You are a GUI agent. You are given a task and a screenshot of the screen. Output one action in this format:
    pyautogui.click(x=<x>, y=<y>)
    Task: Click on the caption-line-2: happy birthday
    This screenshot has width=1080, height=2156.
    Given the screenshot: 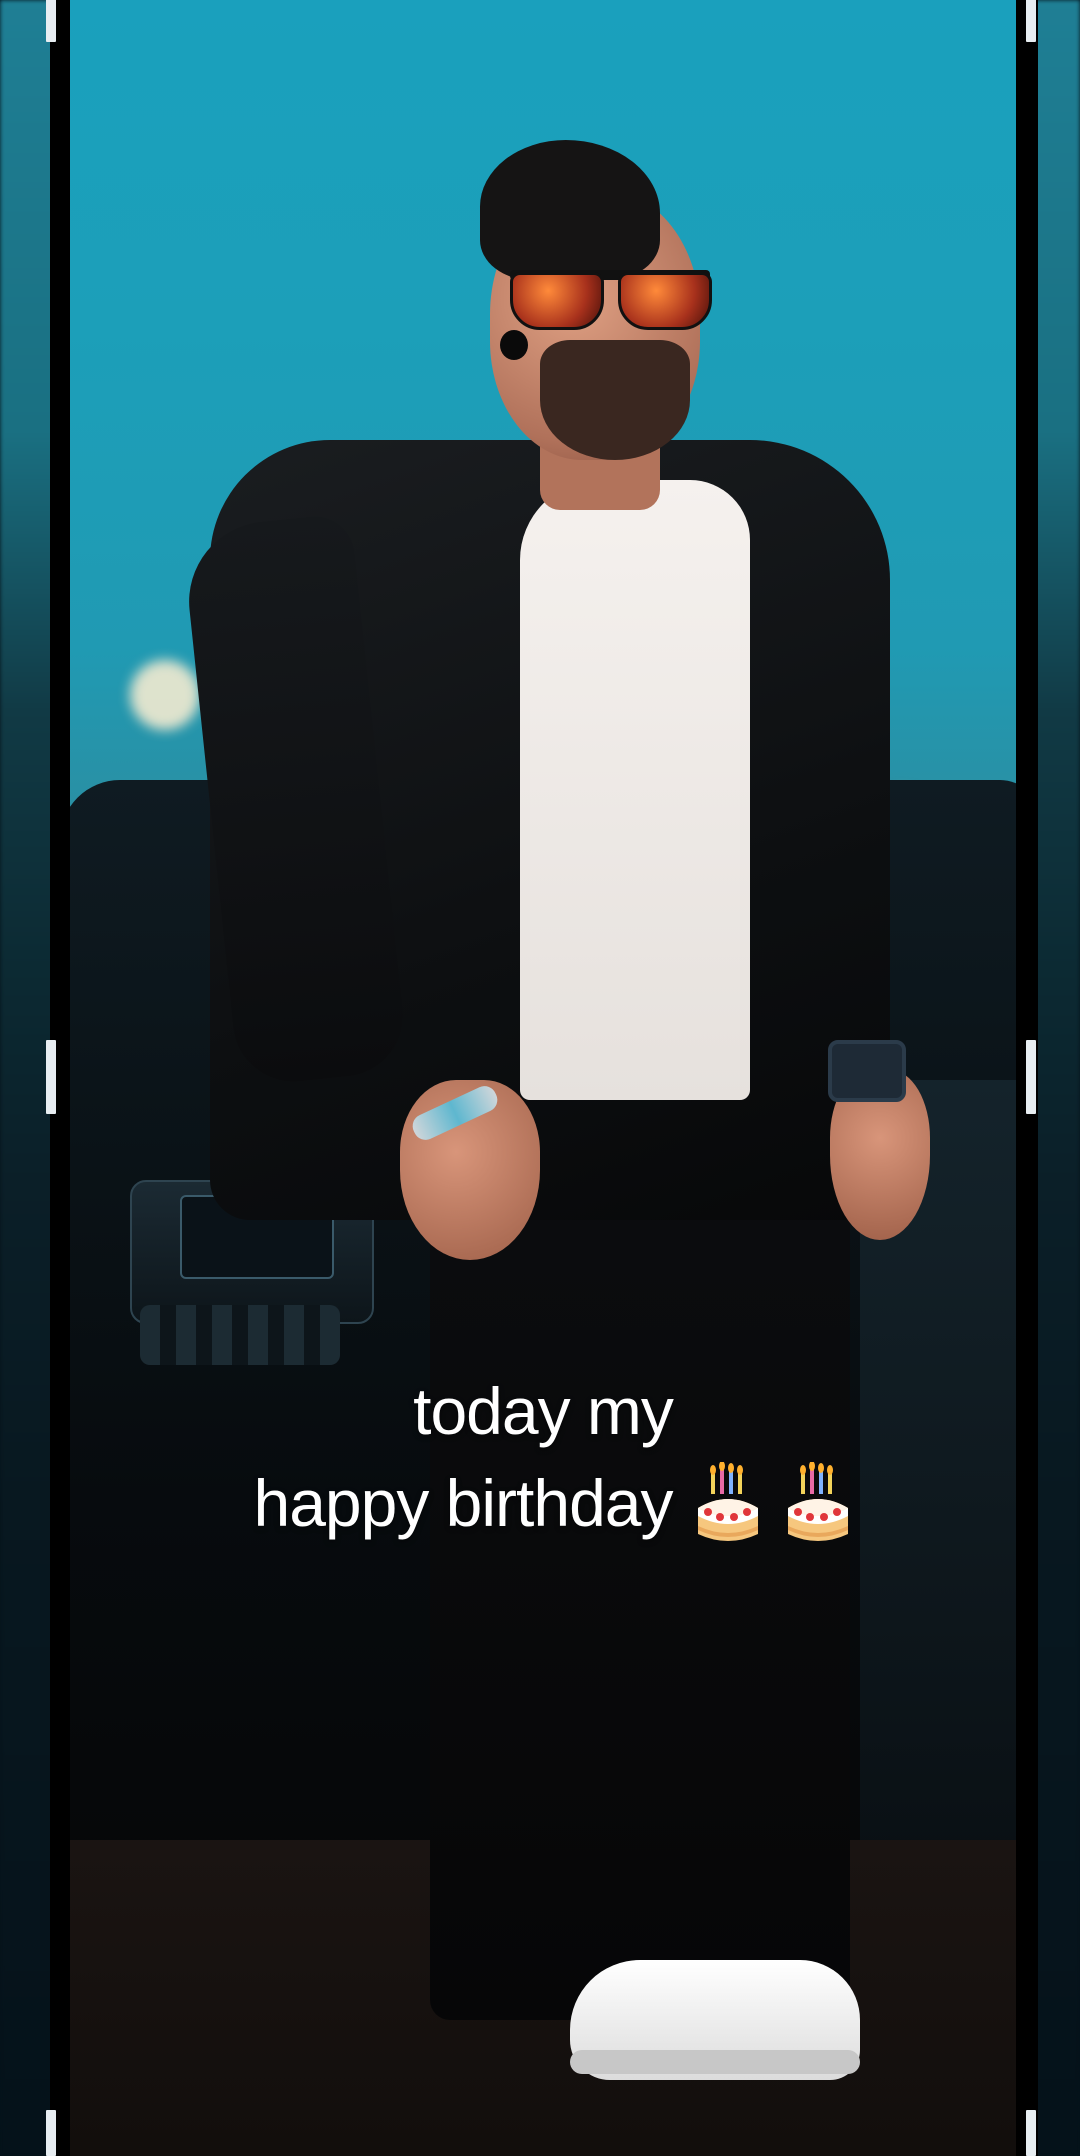 What is the action you would take?
    pyautogui.click(x=543, y=1503)
    